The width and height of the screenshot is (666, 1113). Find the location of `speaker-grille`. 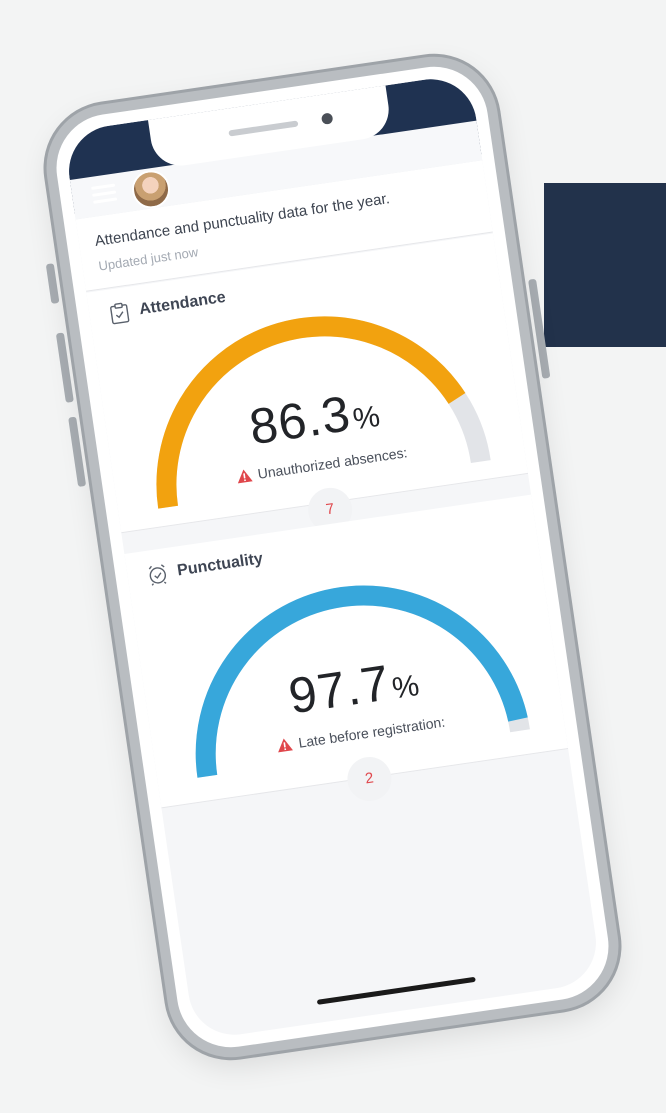

speaker-grille is located at coordinates (263, 128).